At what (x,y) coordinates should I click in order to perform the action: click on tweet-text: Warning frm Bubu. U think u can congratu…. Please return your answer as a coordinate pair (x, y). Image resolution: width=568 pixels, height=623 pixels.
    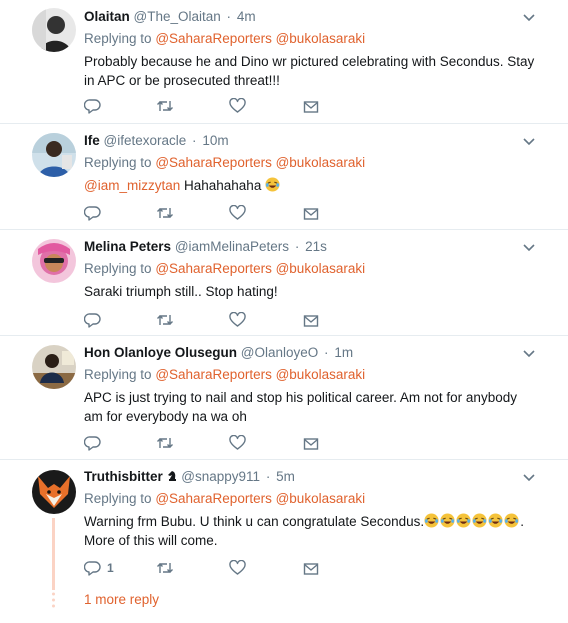
    Looking at the image, I should click on (311, 531).